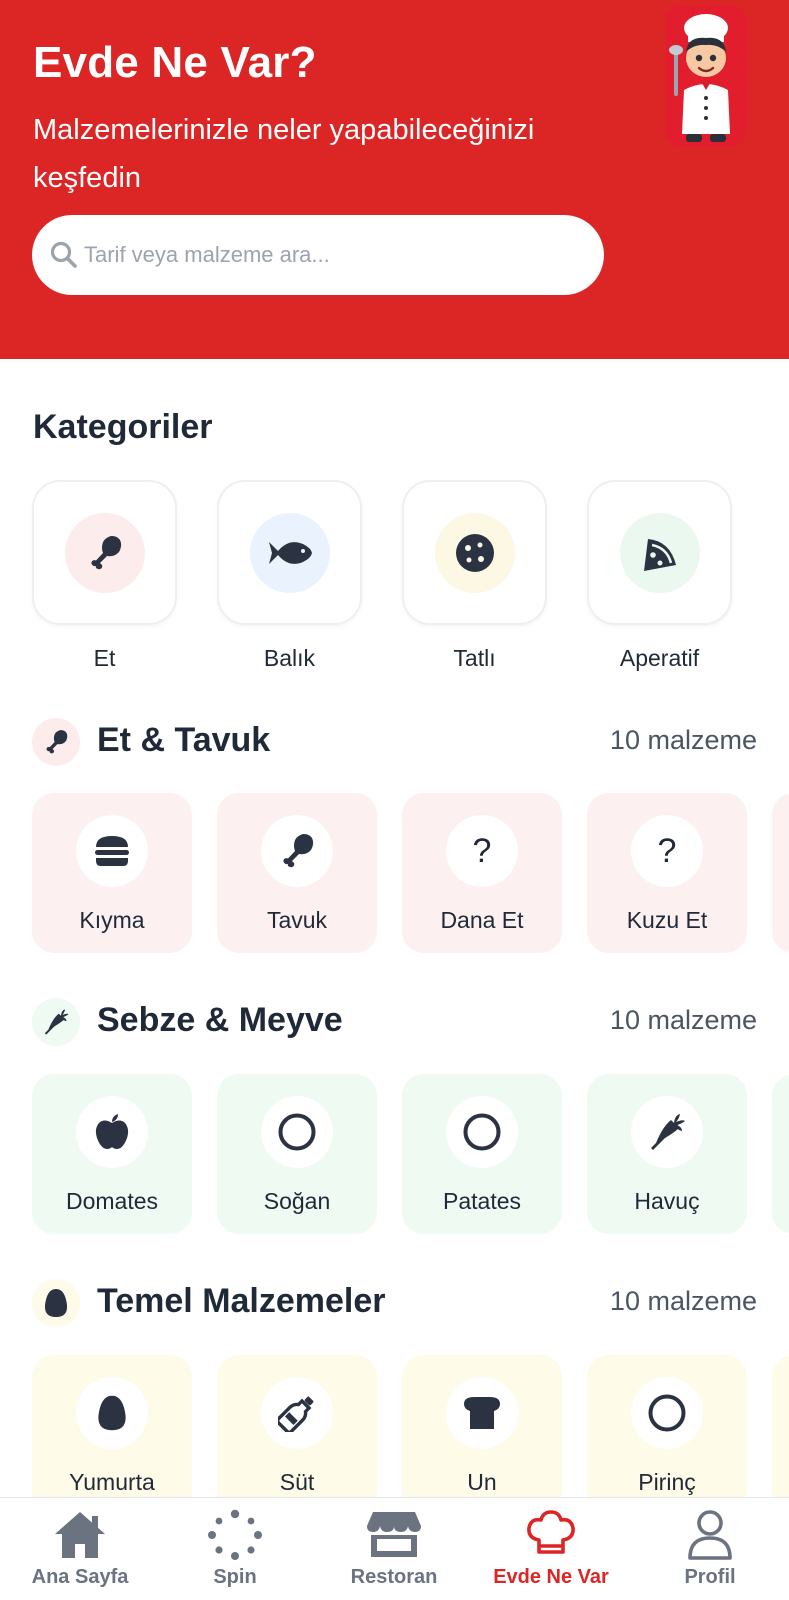 Image resolution: width=789 pixels, height=1600 pixels. What do you see at coordinates (289, 658) in the screenshot?
I see `category-label: Balık` at bounding box center [289, 658].